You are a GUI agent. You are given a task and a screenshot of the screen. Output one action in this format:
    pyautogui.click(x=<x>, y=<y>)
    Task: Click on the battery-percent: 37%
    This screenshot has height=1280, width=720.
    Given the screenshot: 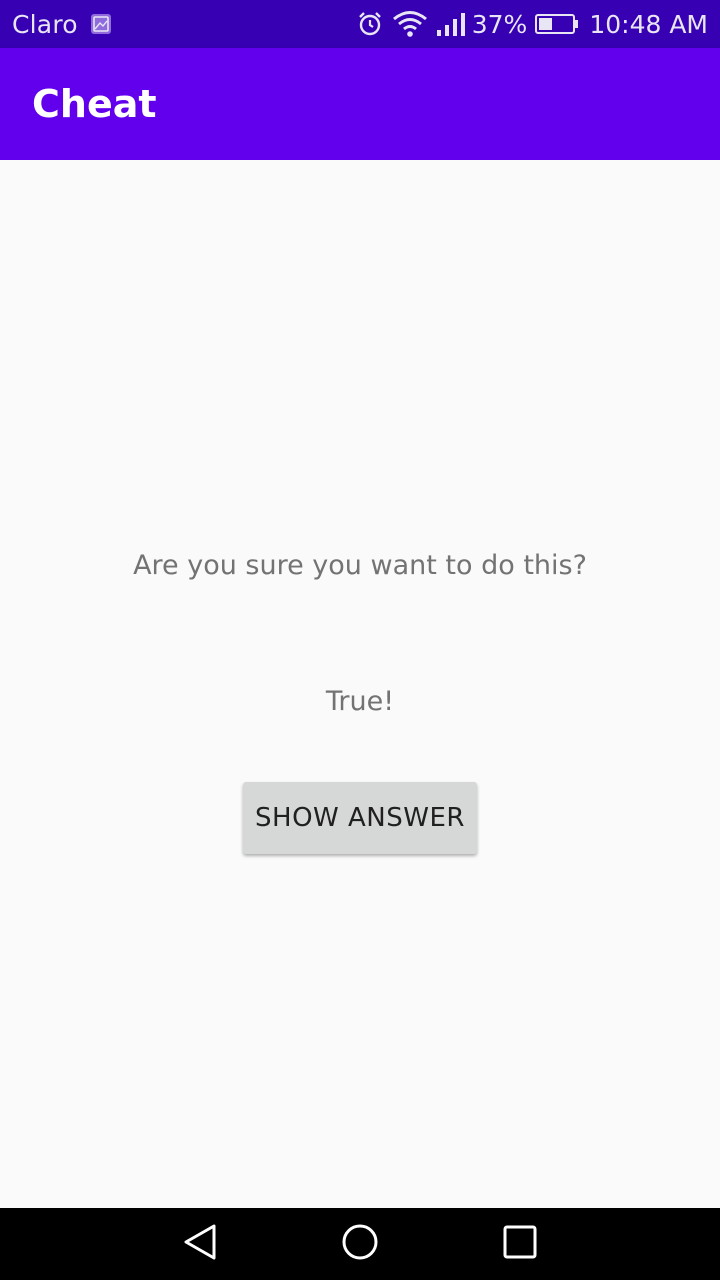 What is the action you would take?
    pyautogui.click(x=499, y=24)
    